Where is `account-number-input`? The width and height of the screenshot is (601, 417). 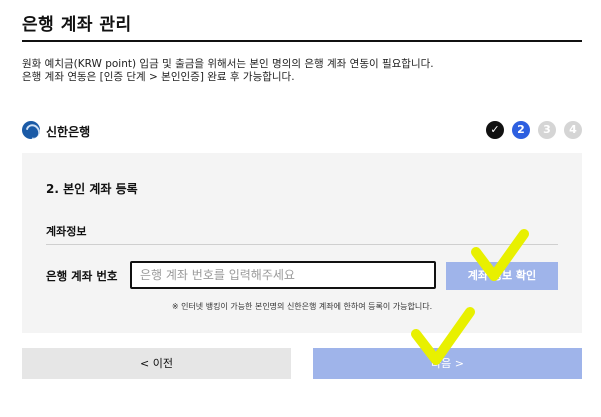 account-number-input is located at coordinates (283, 275).